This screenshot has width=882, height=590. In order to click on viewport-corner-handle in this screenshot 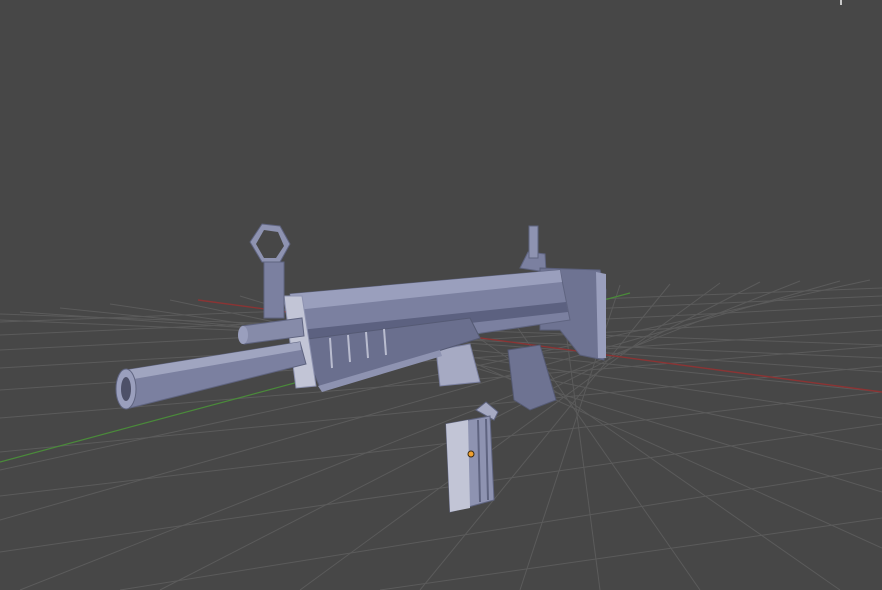, I will do `click(841, 2)`.